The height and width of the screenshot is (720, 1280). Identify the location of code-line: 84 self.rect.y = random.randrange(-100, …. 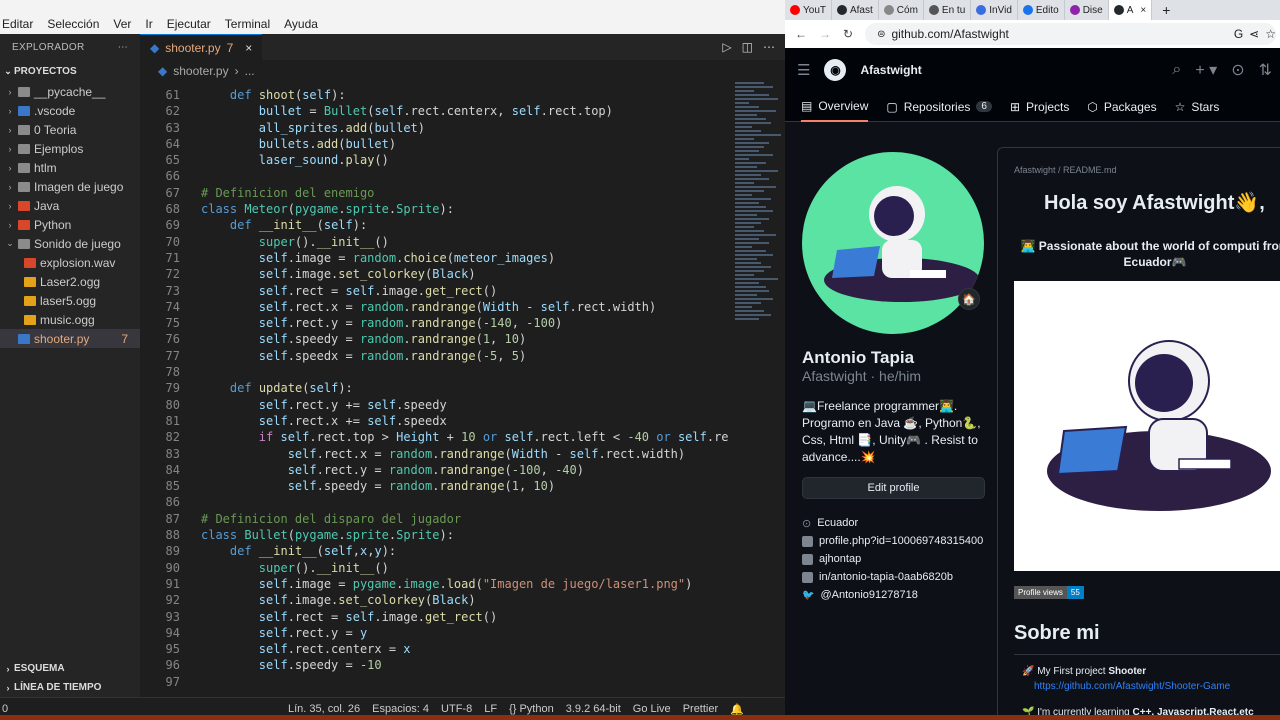
(440, 470).